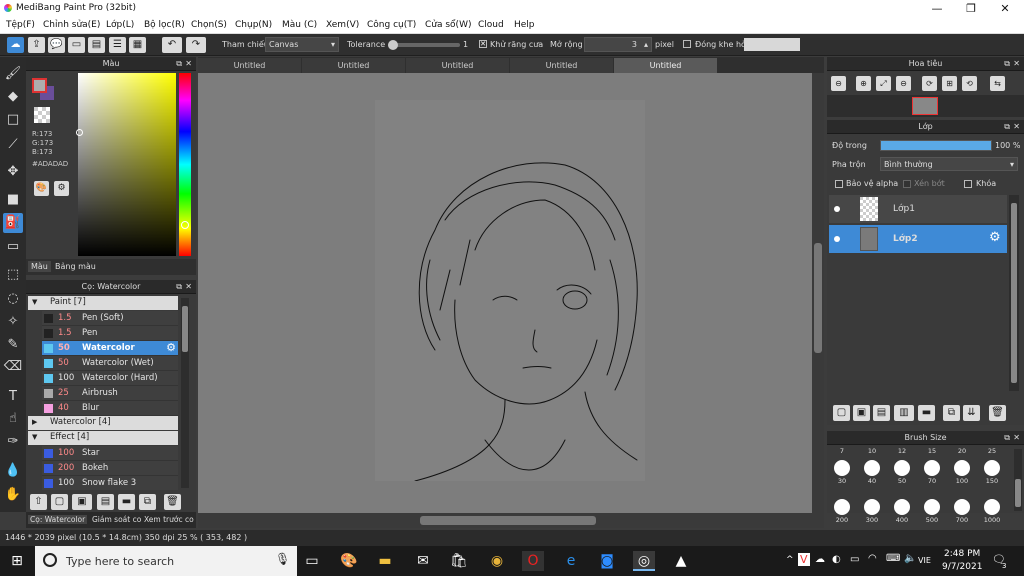 This screenshot has width=1024, height=576. What do you see at coordinates (1018, 480) in the screenshot?
I see `brush-size-scrollbar` at bounding box center [1018, 480].